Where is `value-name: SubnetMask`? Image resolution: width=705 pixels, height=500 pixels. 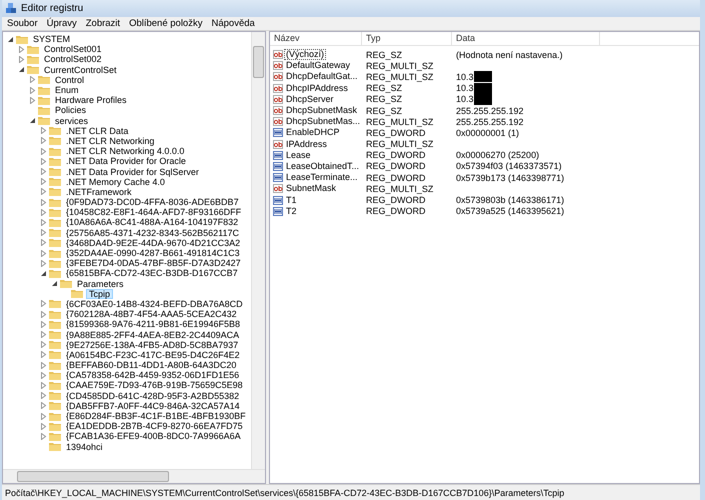
value-name: SubnetMask is located at coordinates (311, 188).